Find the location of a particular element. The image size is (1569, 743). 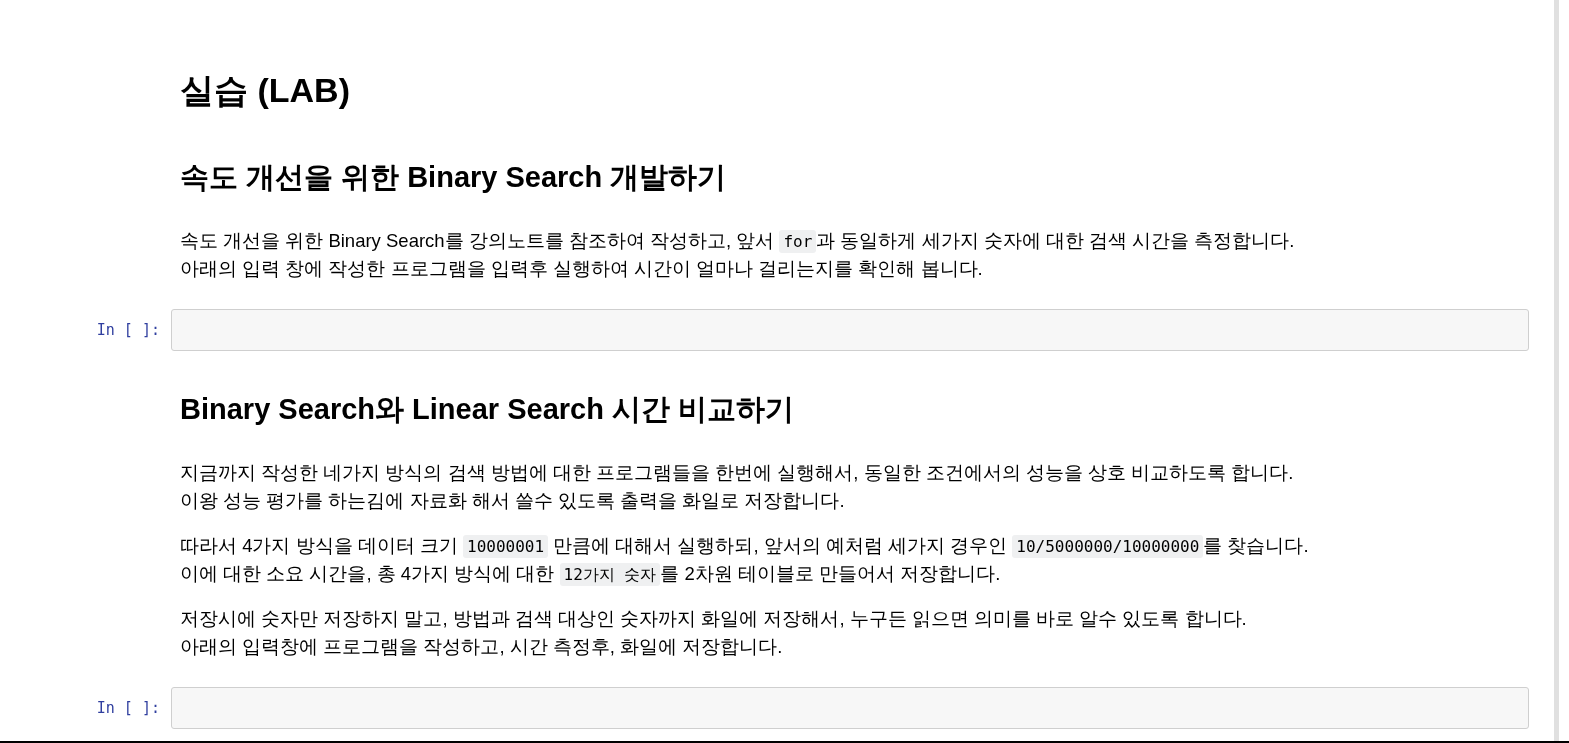

section-heading: 속도 개선을 위한 Binary Search 개발하기 is located at coordinates (453, 177).